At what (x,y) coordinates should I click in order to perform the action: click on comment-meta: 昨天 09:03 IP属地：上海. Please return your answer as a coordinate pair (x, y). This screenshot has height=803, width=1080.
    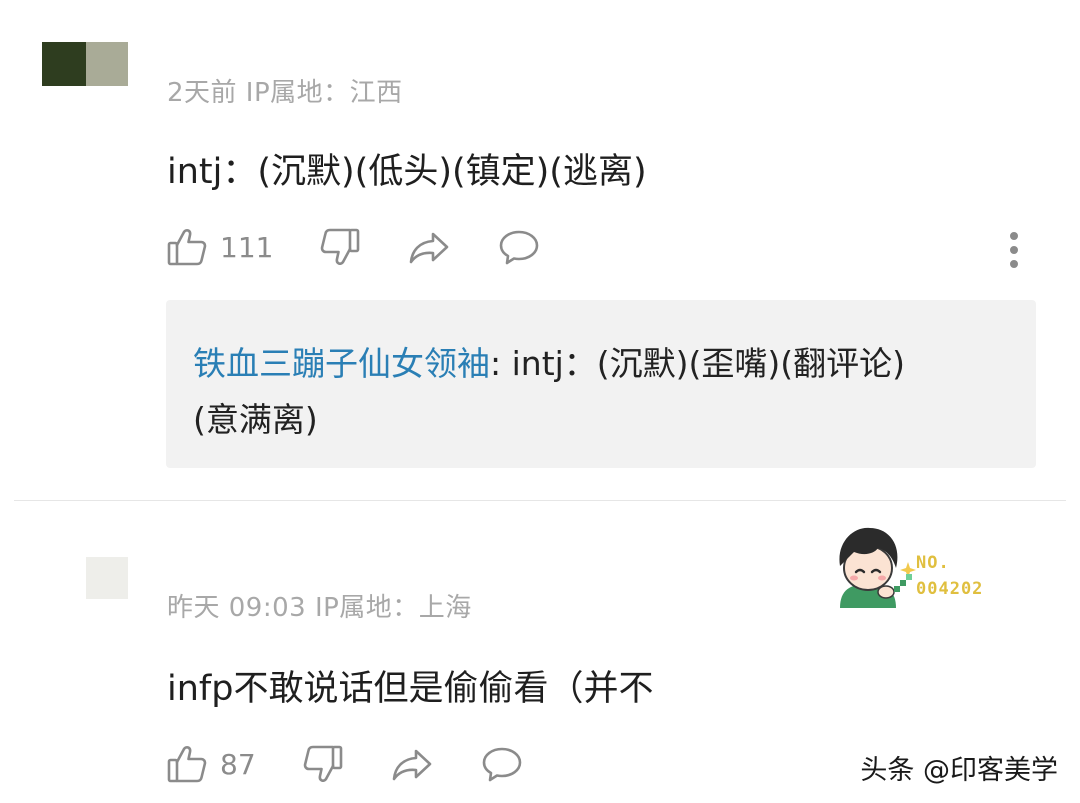
    Looking at the image, I should click on (319, 608).